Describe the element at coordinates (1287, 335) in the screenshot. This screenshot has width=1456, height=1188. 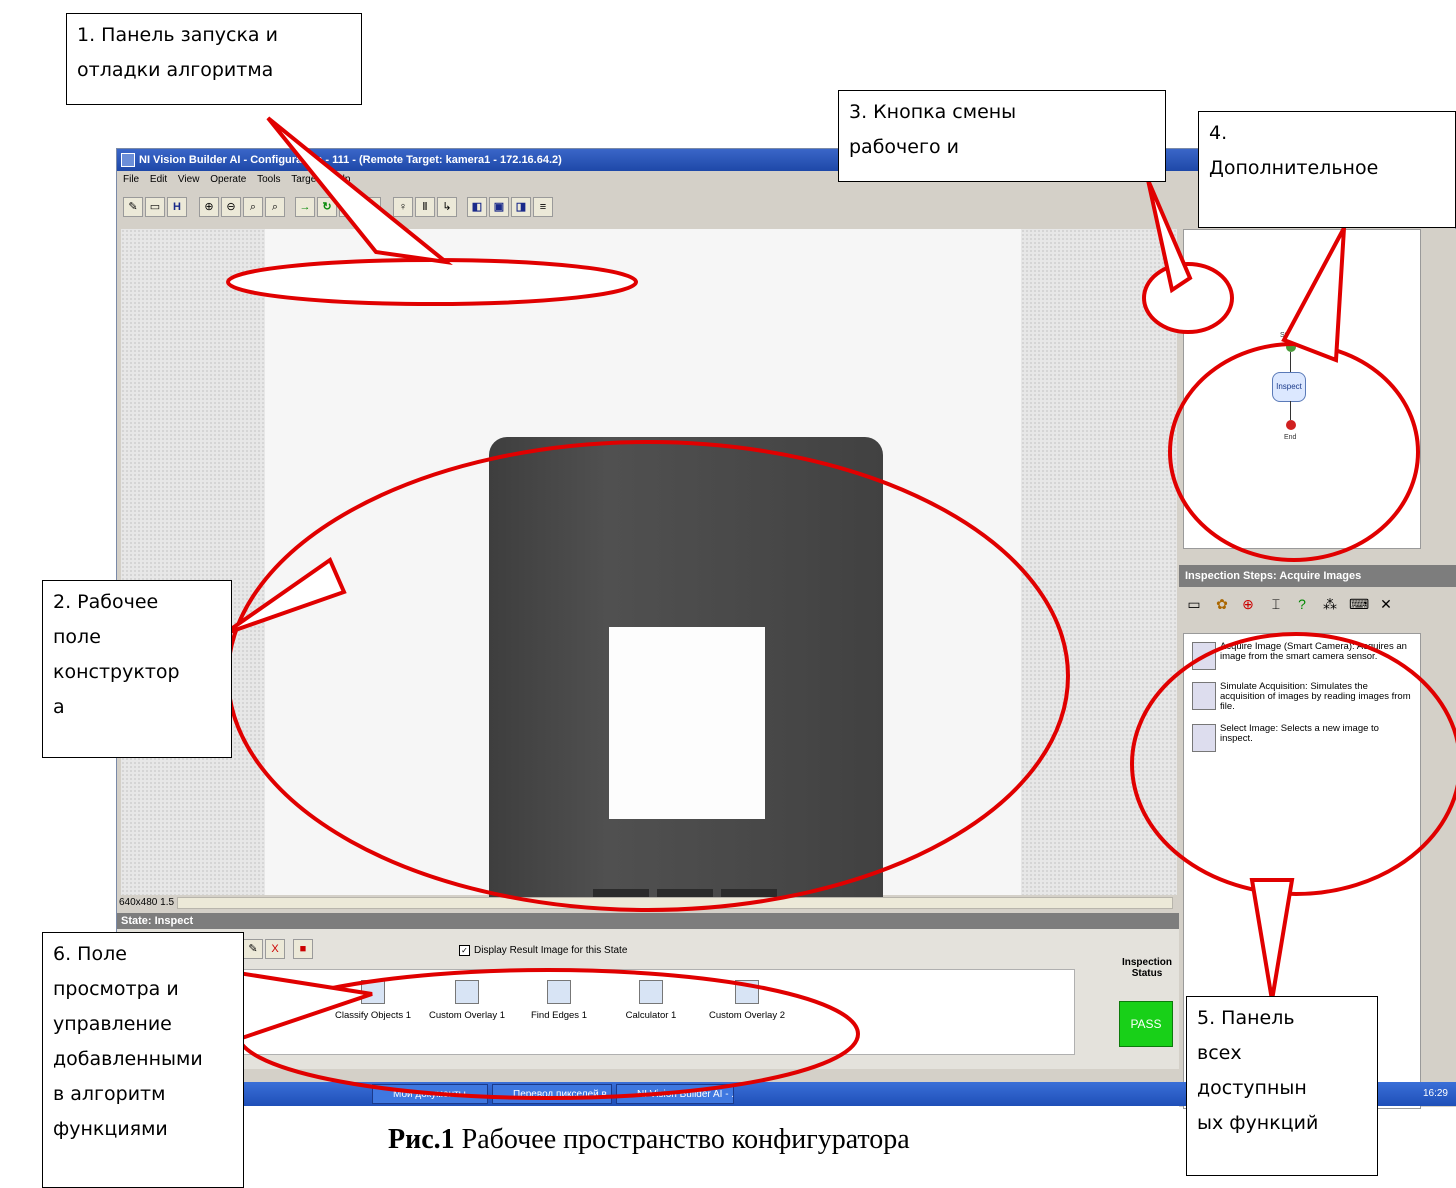
I see `flow-start-label: Start` at that location.